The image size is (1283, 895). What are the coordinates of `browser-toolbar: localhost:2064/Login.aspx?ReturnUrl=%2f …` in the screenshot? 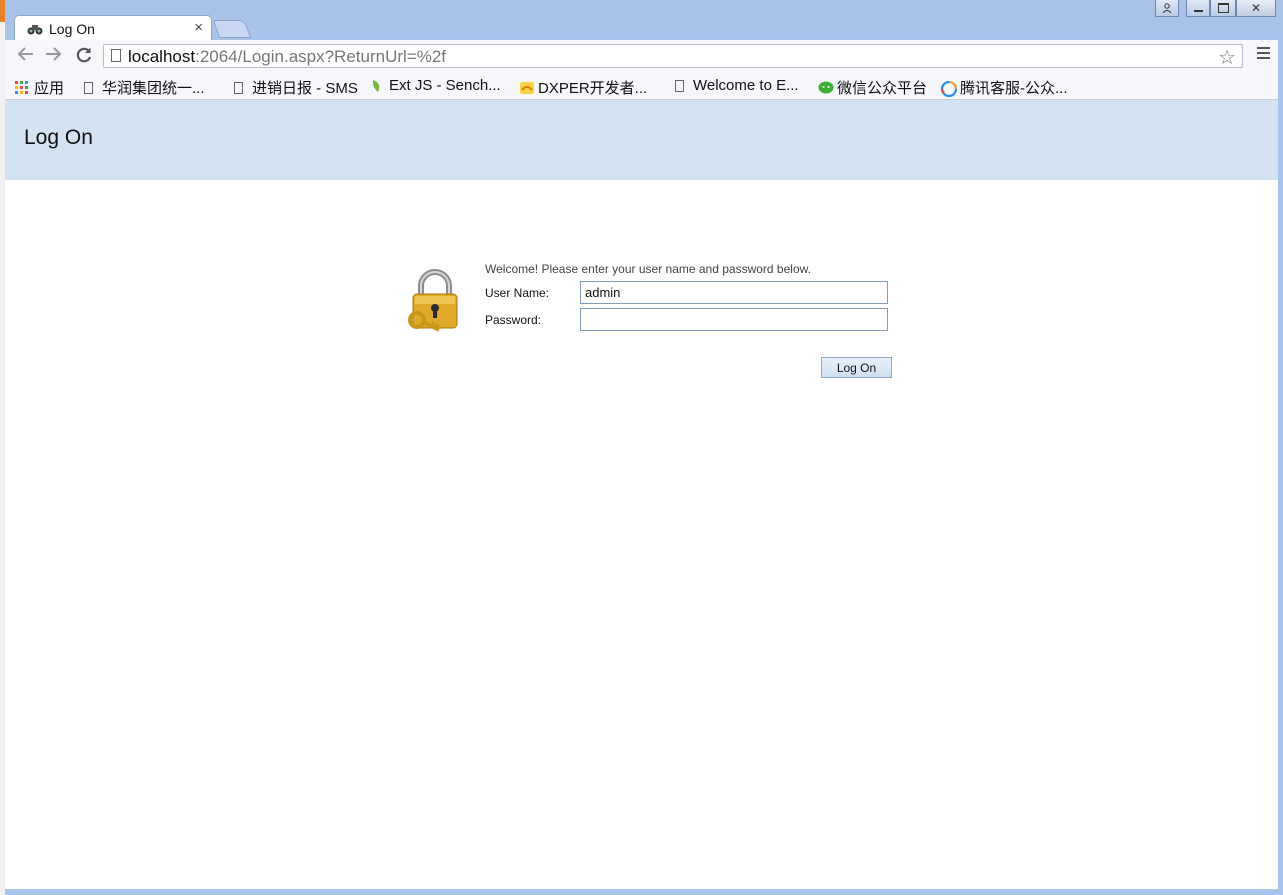 It's located at (641, 56).